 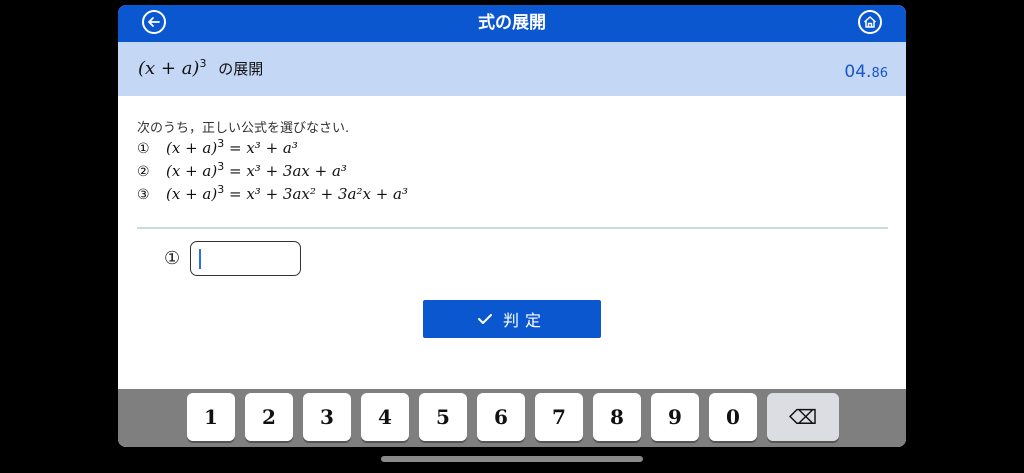 I want to click on text-cursor, so click(x=200, y=259).